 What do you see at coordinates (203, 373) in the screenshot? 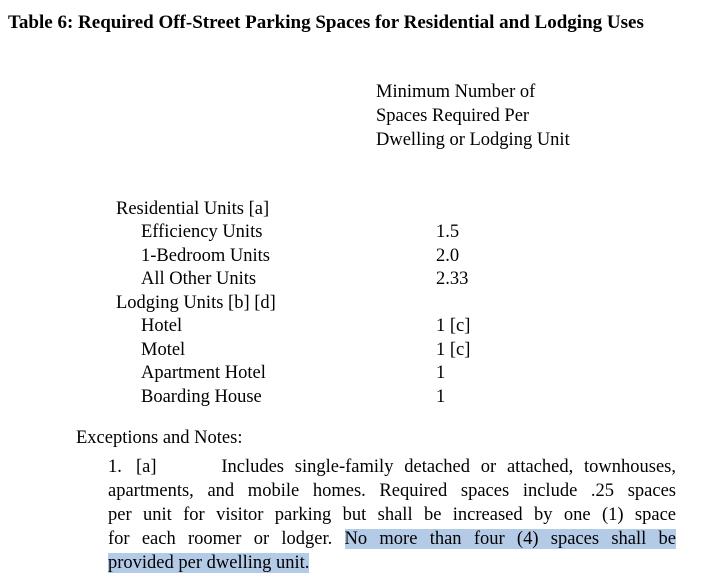
I see `row-label: Apartment Hotel` at bounding box center [203, 373].